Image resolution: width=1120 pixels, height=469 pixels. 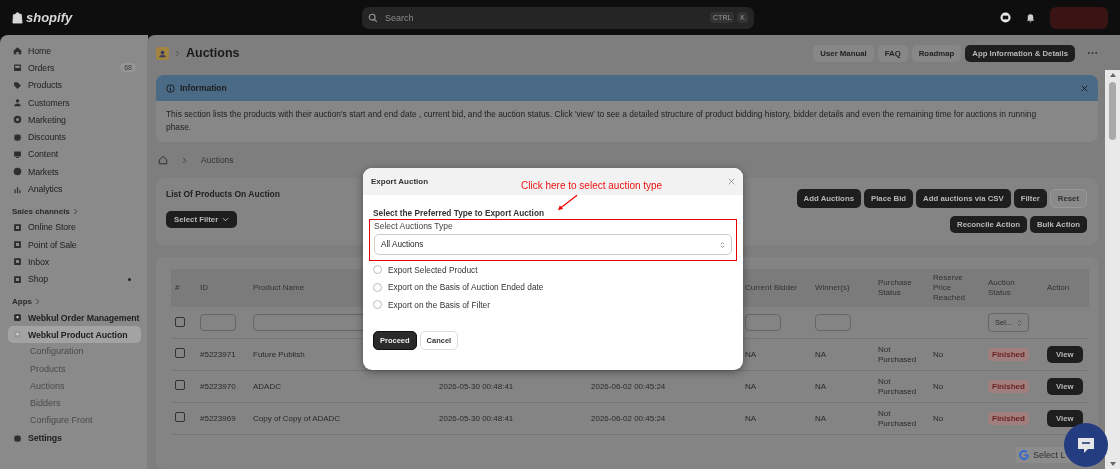 What do you see at coordinates (226, 219) in the screenshot?
I see `caret-icon` at bounding box center [226, 219].